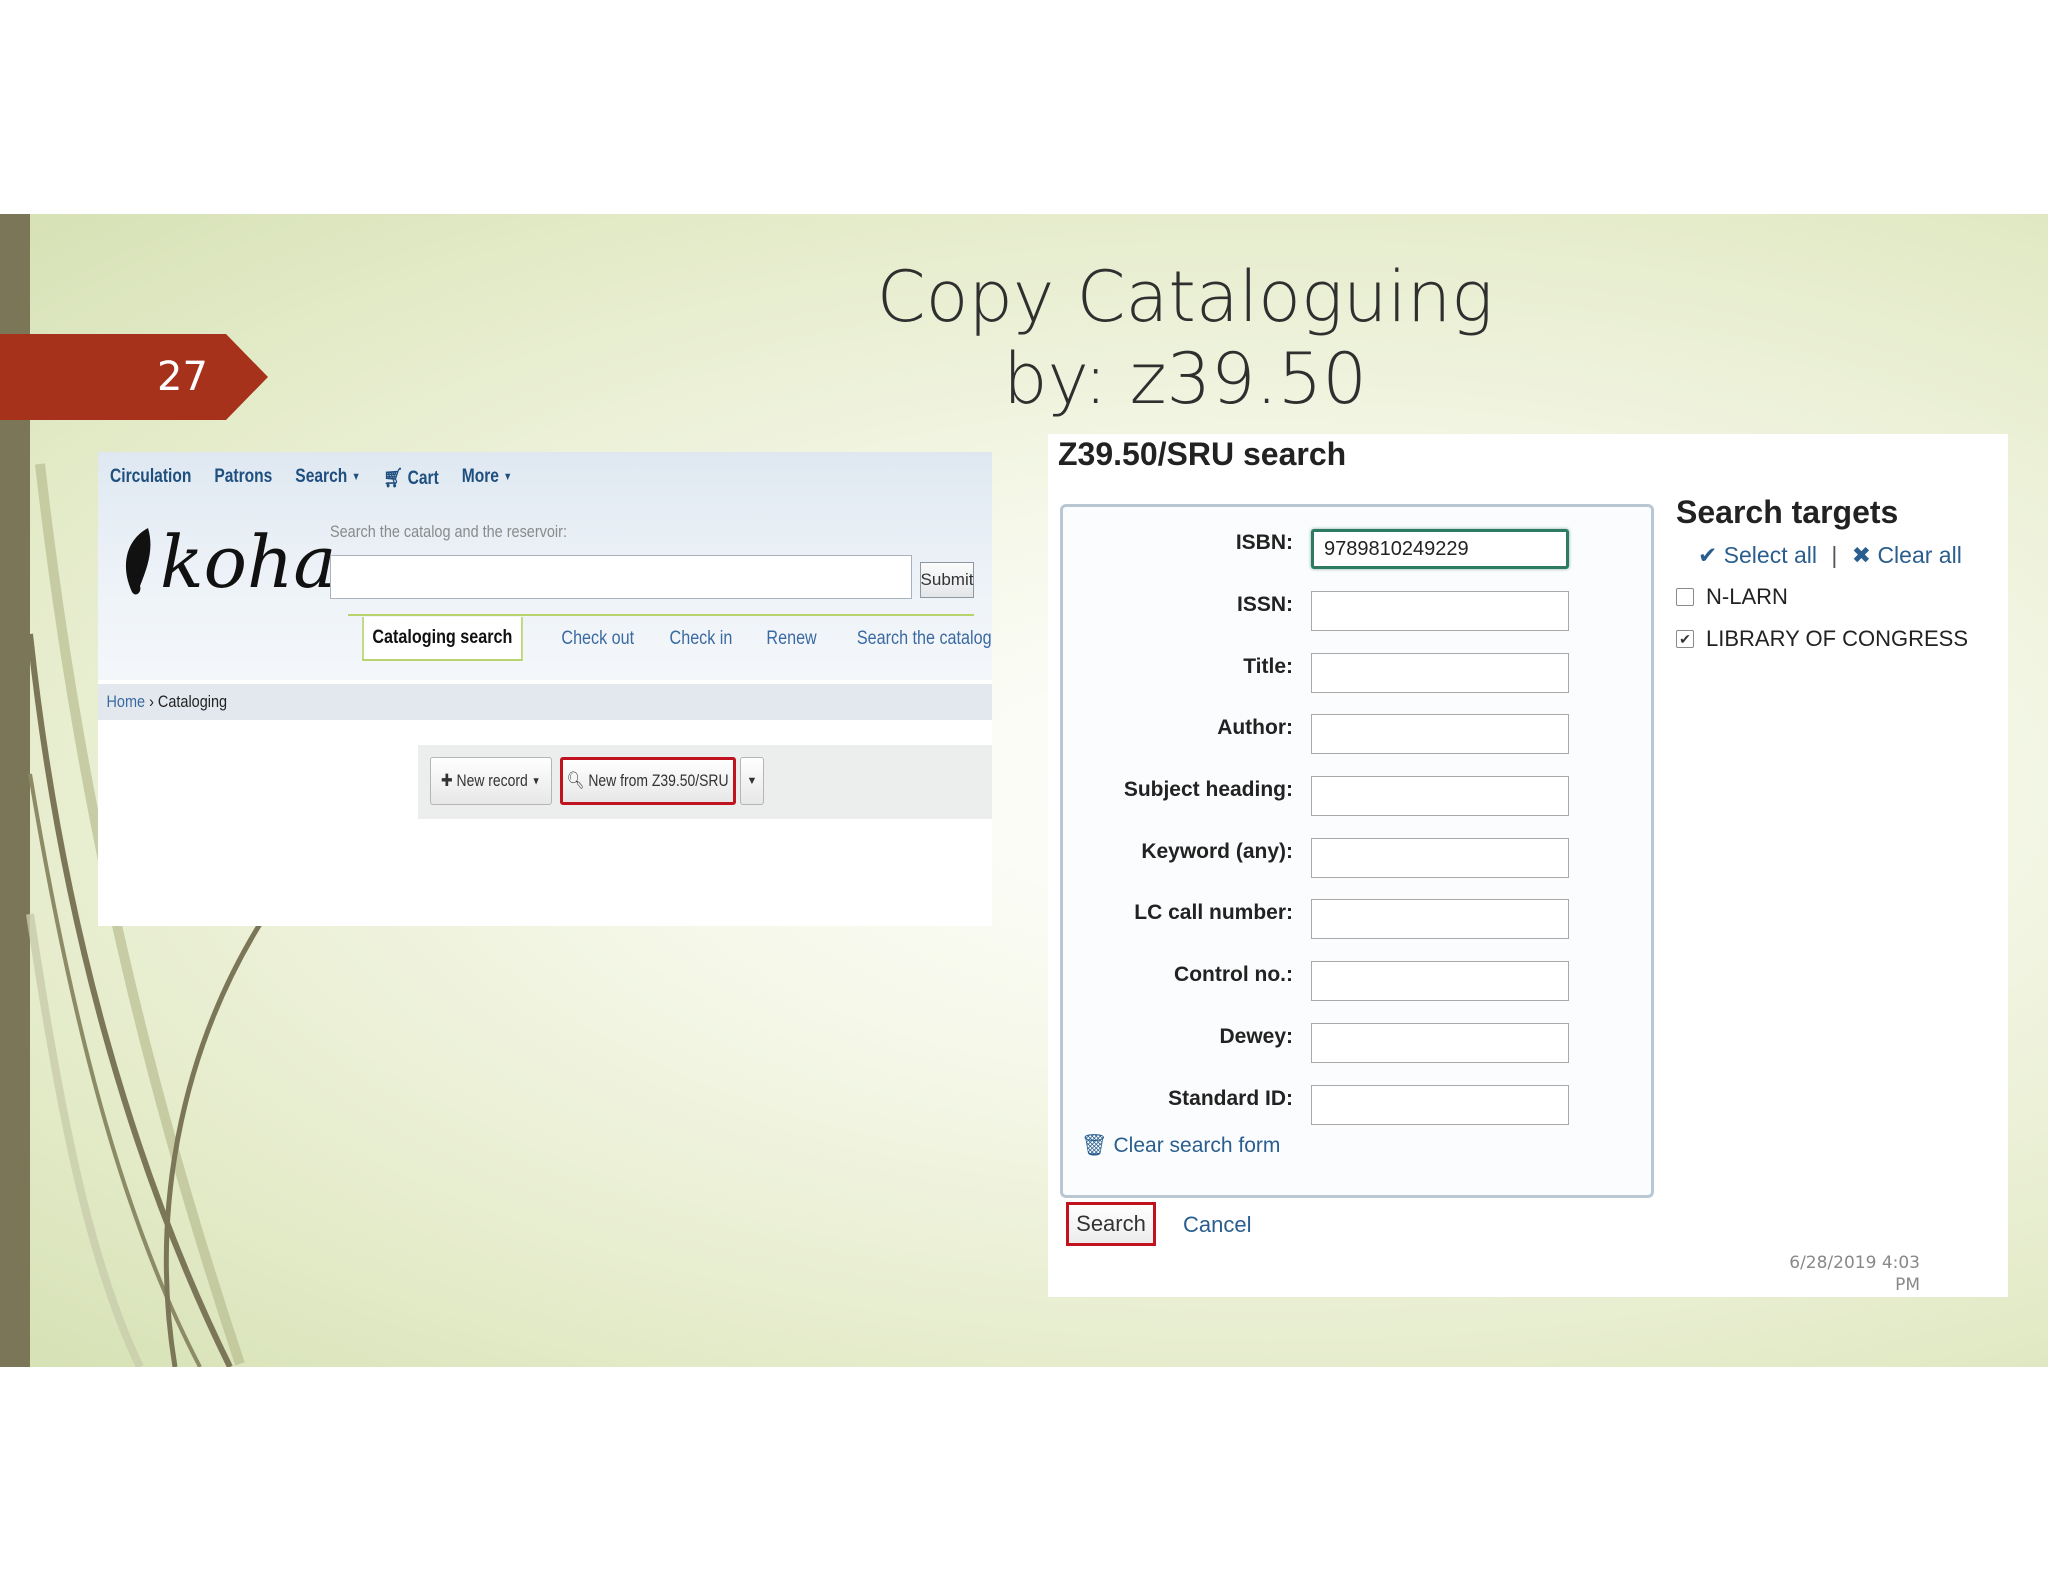 Image resolution: width=2048 pixels, height=1582 pixels. I want to click on field-row-isbn: ISBN: 9789810249229, so click(1360, 546).